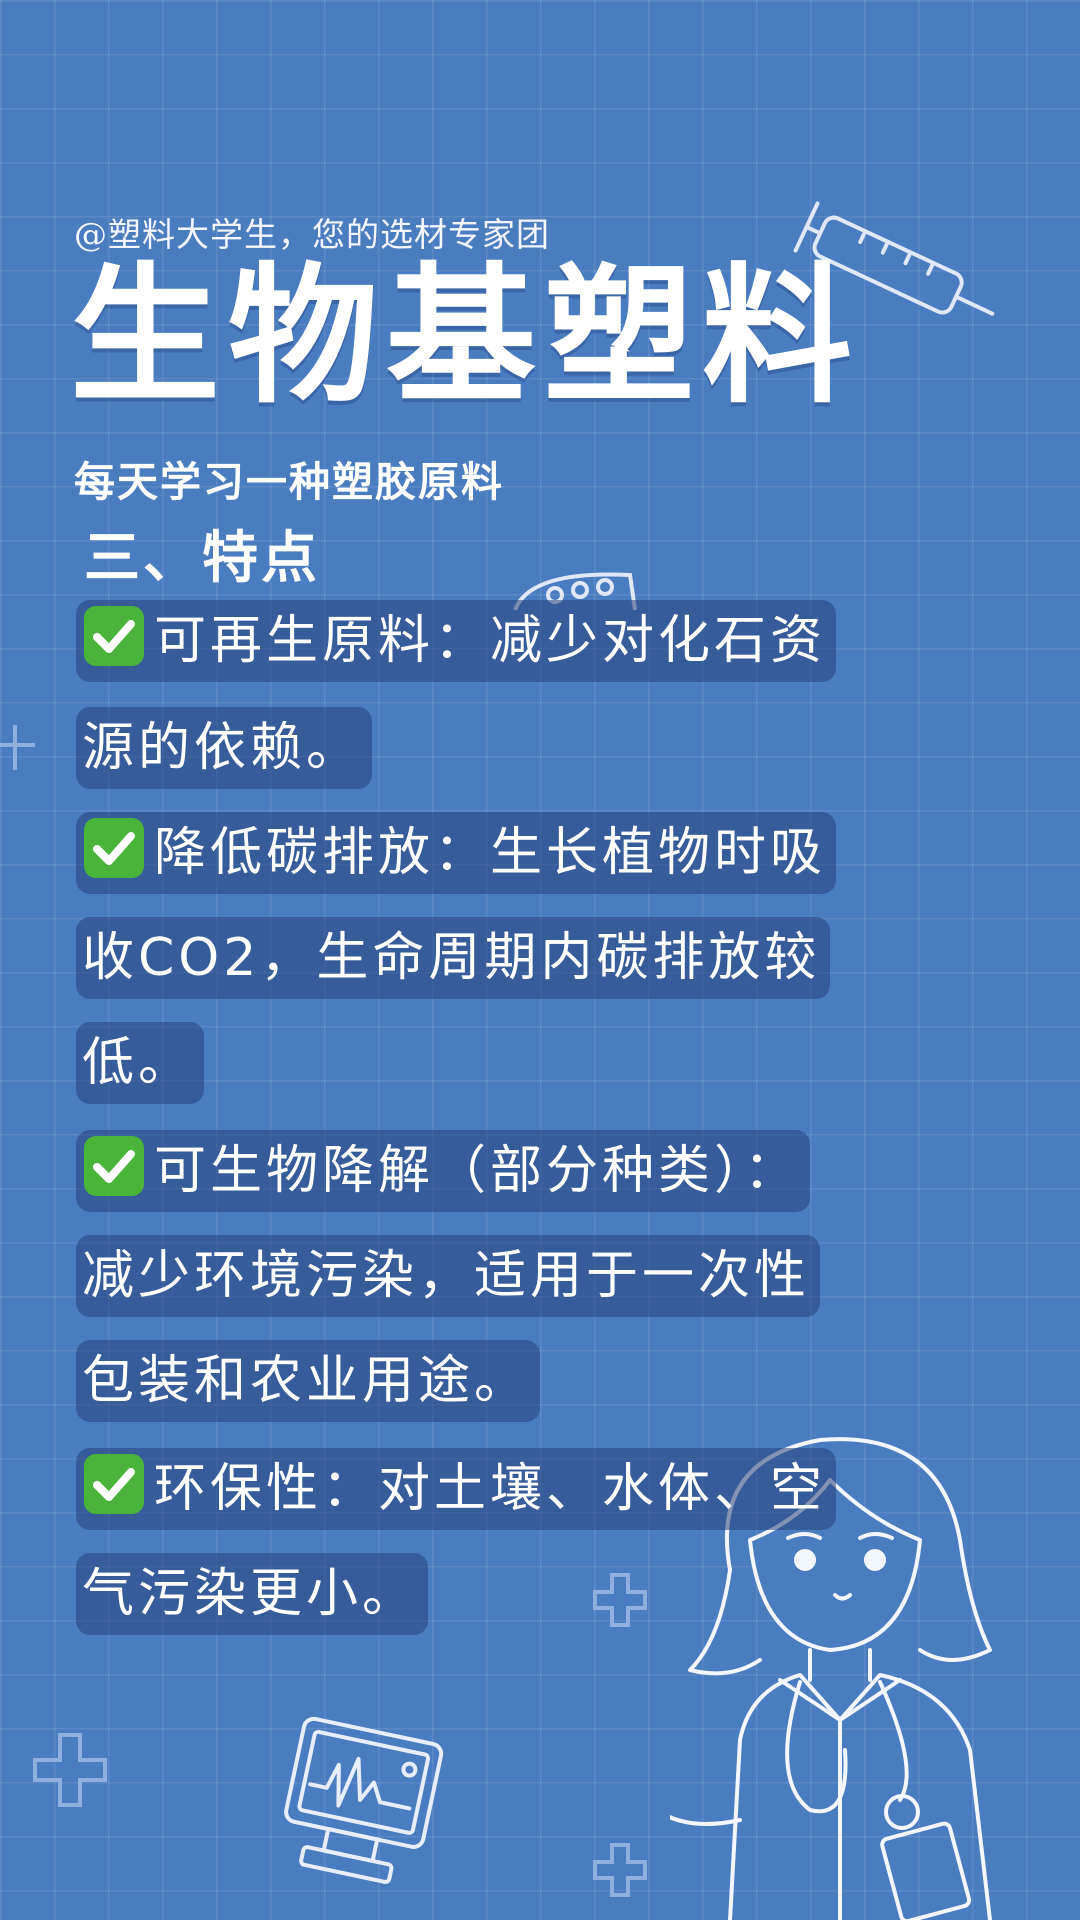 Image resolution: width=1080 pixels, height=1920 pixels. I want to click on page-title: 生物基塑料, so click(465, 337).